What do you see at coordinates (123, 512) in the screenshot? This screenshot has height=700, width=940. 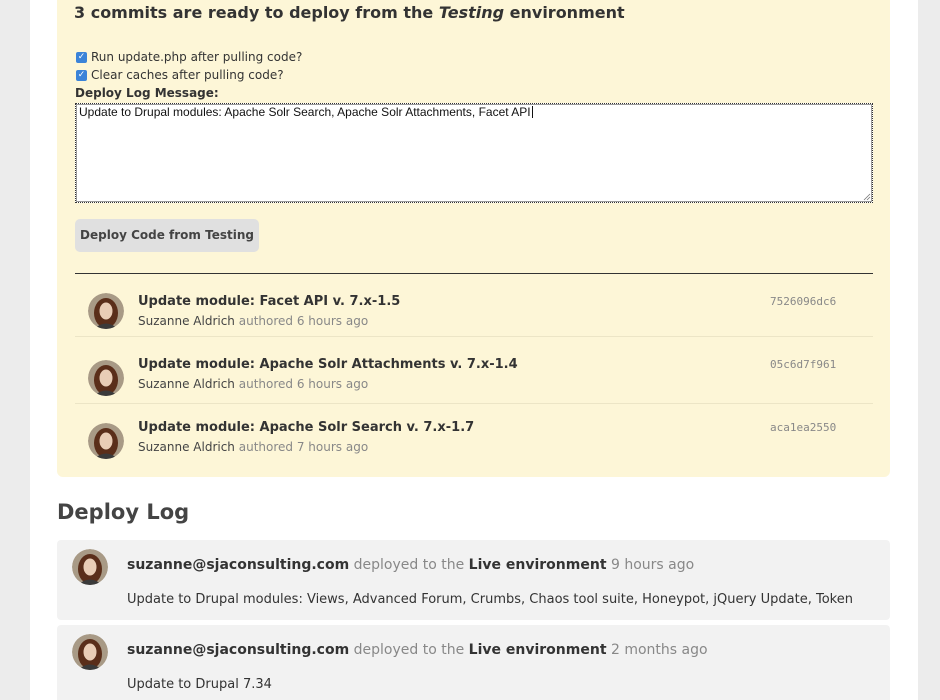 I see `deploy-log-heading: Deploy Log` at bounding box center [123, 512].